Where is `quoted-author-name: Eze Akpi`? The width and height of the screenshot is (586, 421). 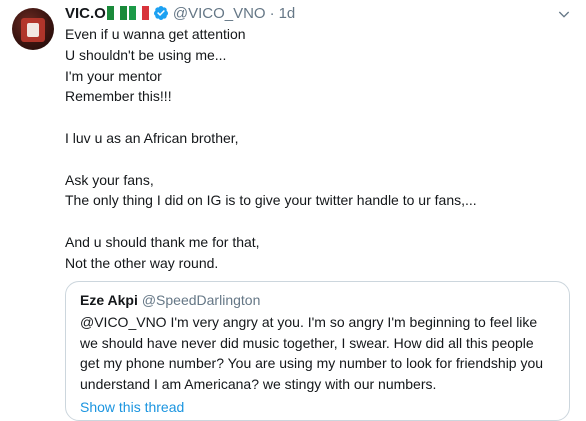 quoted-author-name: Eze Akpi is located at coordinates (109, 300).